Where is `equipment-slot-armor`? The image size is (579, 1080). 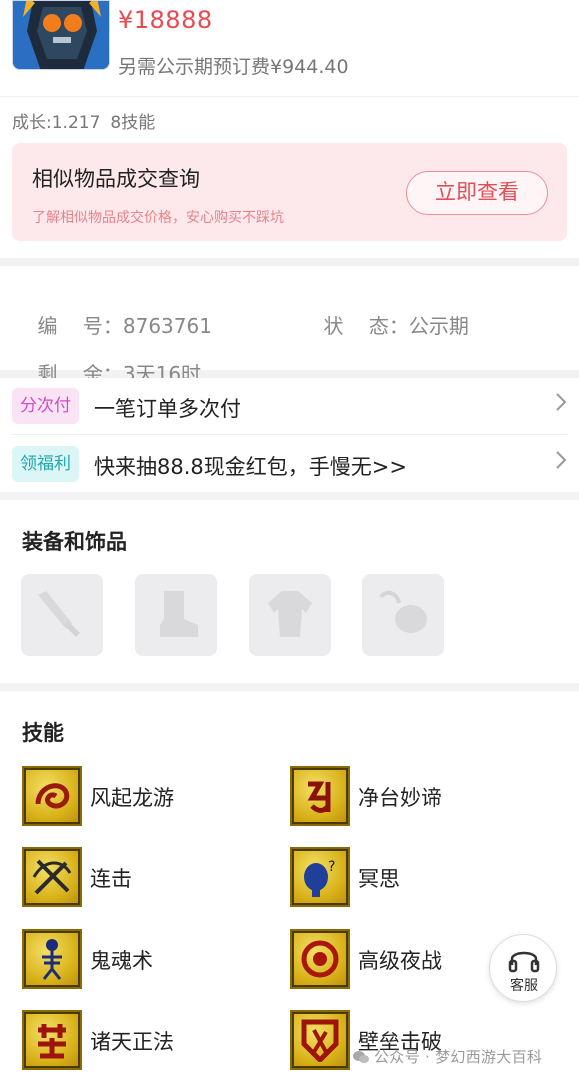 equipment-slot-armor is located at coordinates (290, 615).